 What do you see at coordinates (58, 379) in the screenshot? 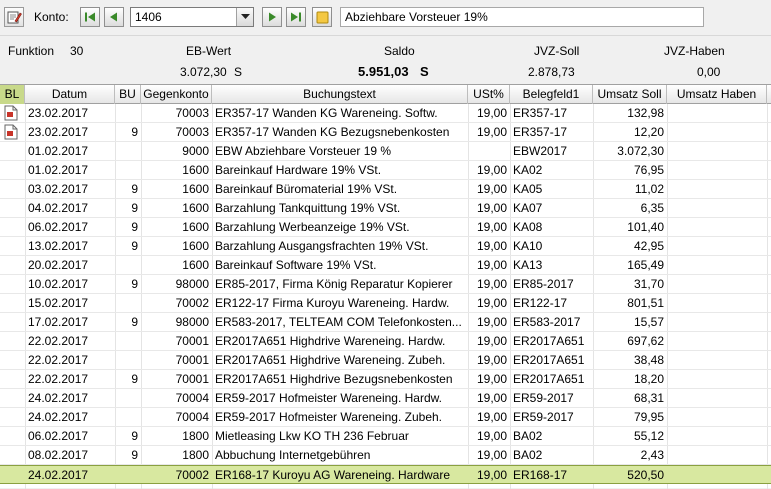
I see `cell-datum: 22.02.2017` at bounding box center [58, 379].